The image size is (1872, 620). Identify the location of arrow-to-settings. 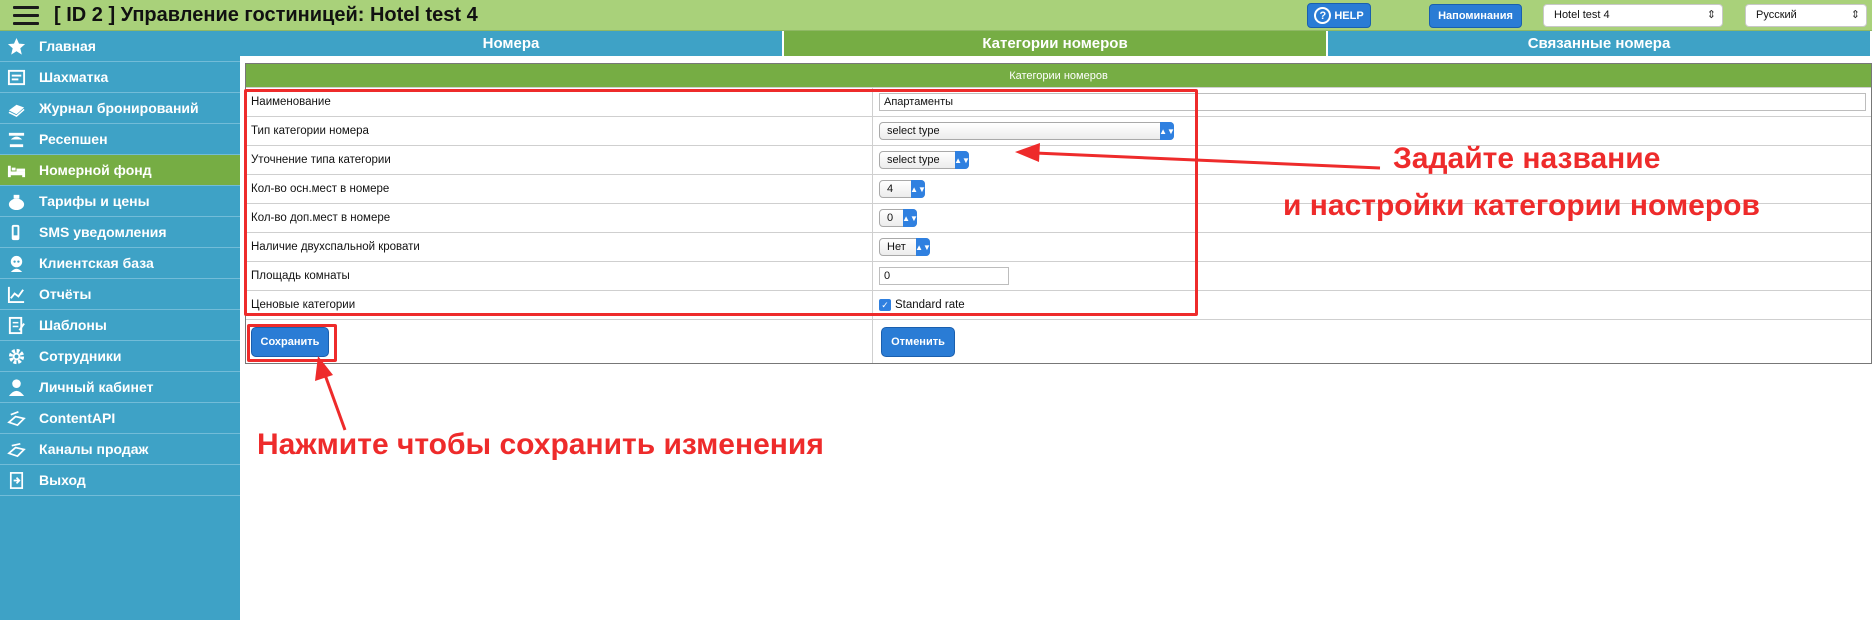
(1198, 156).